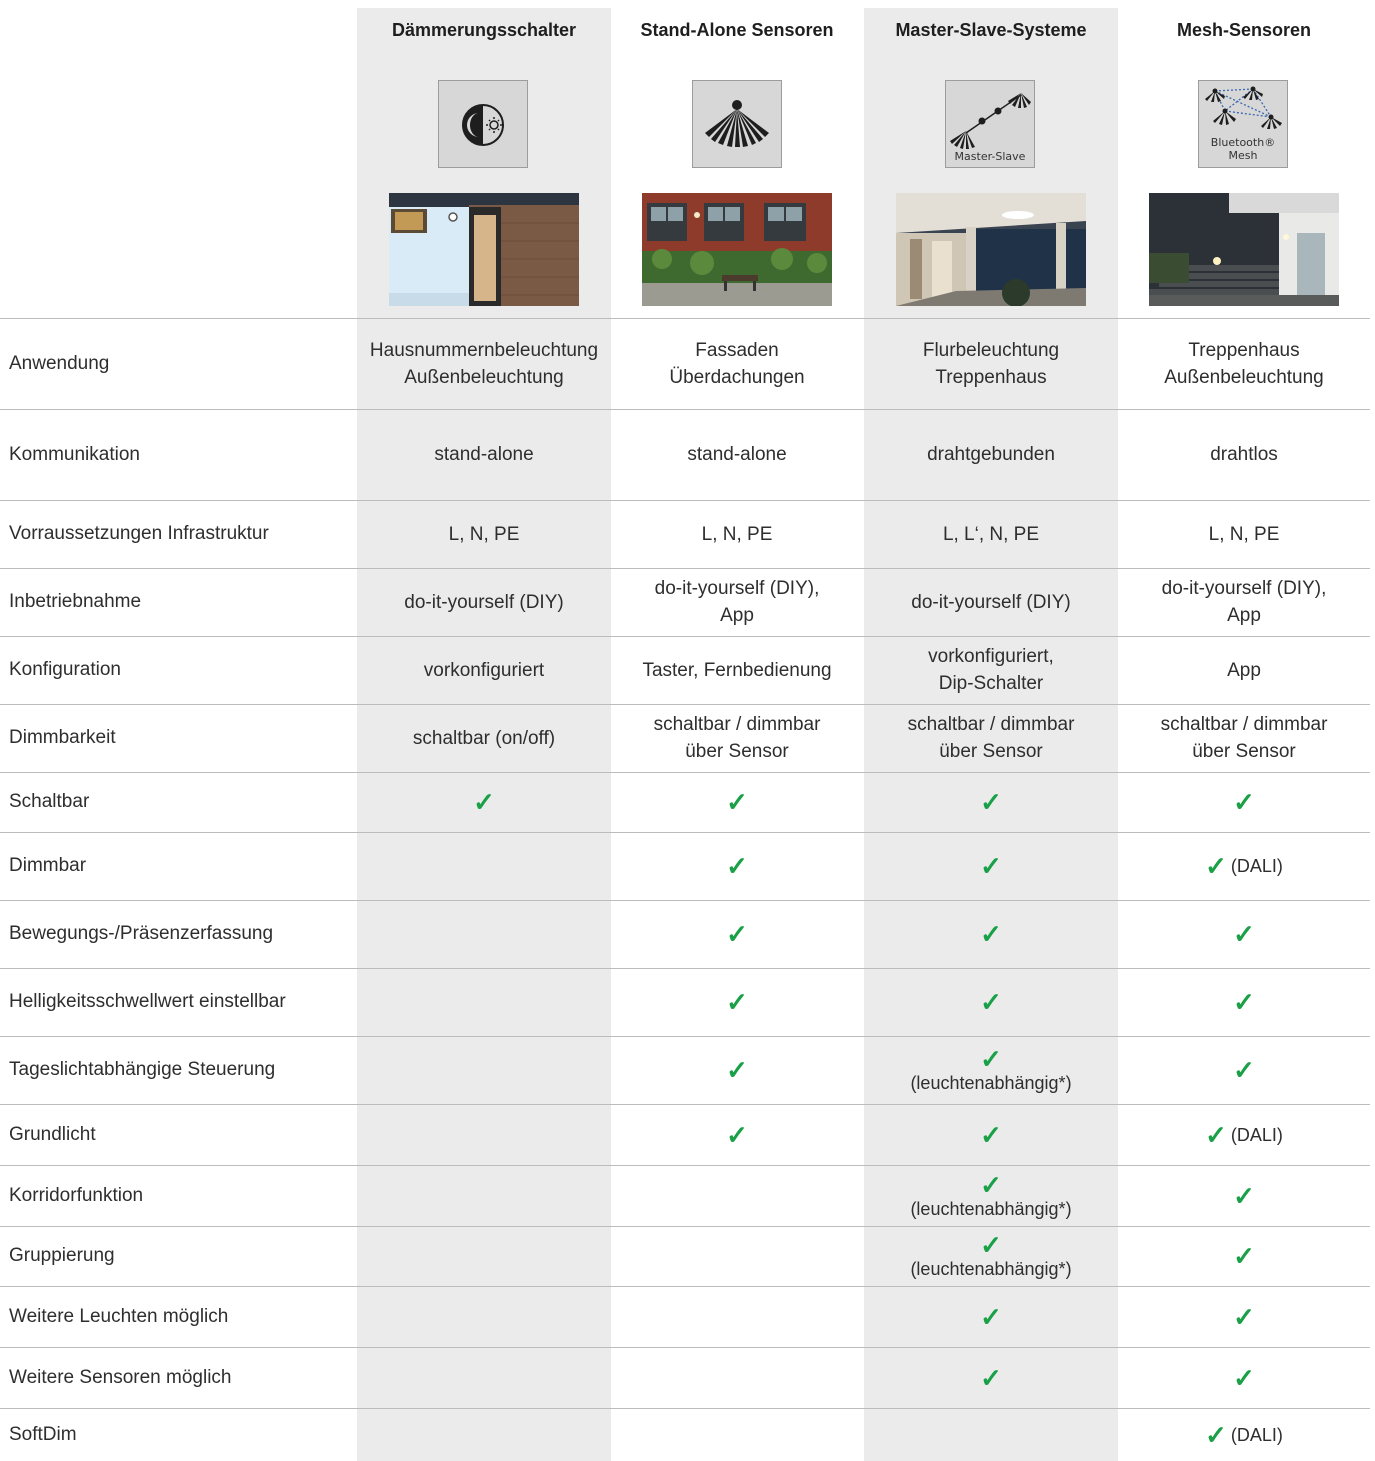  What do you see at coordinates (737, 602) in the screenshot?
I see `table-cell: do-it-yourself (DIY), App` at bounding box center [737, 602].